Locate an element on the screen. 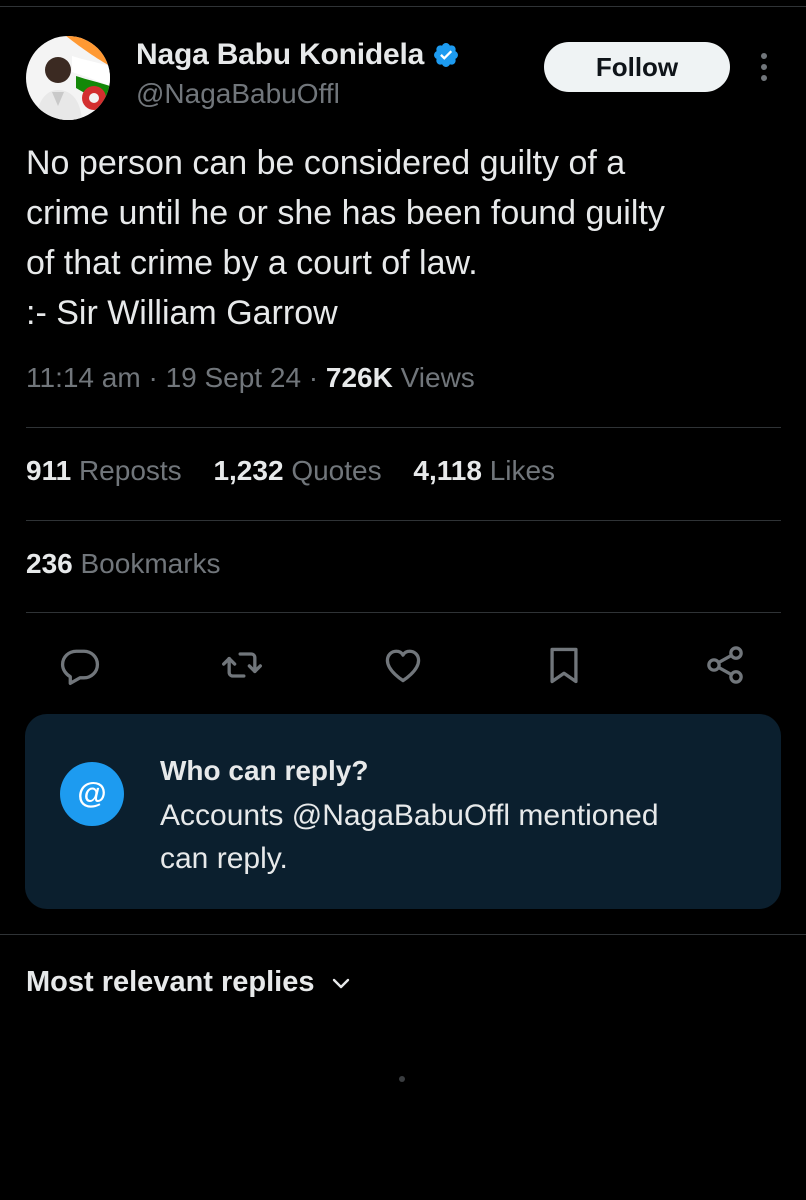 The width and height of the screenshot is (806, 1200). more-options-icon is located at coordinates (764, 67).